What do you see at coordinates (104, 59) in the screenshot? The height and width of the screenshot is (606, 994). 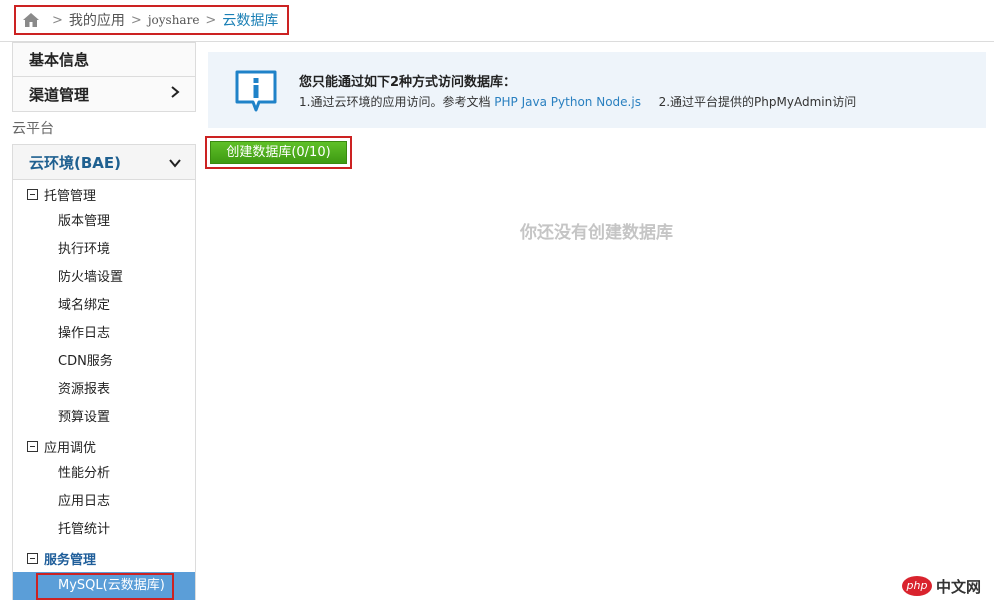 I see `sidebar-item-basic-info: 基本信息` at bounding box center [104, 59].